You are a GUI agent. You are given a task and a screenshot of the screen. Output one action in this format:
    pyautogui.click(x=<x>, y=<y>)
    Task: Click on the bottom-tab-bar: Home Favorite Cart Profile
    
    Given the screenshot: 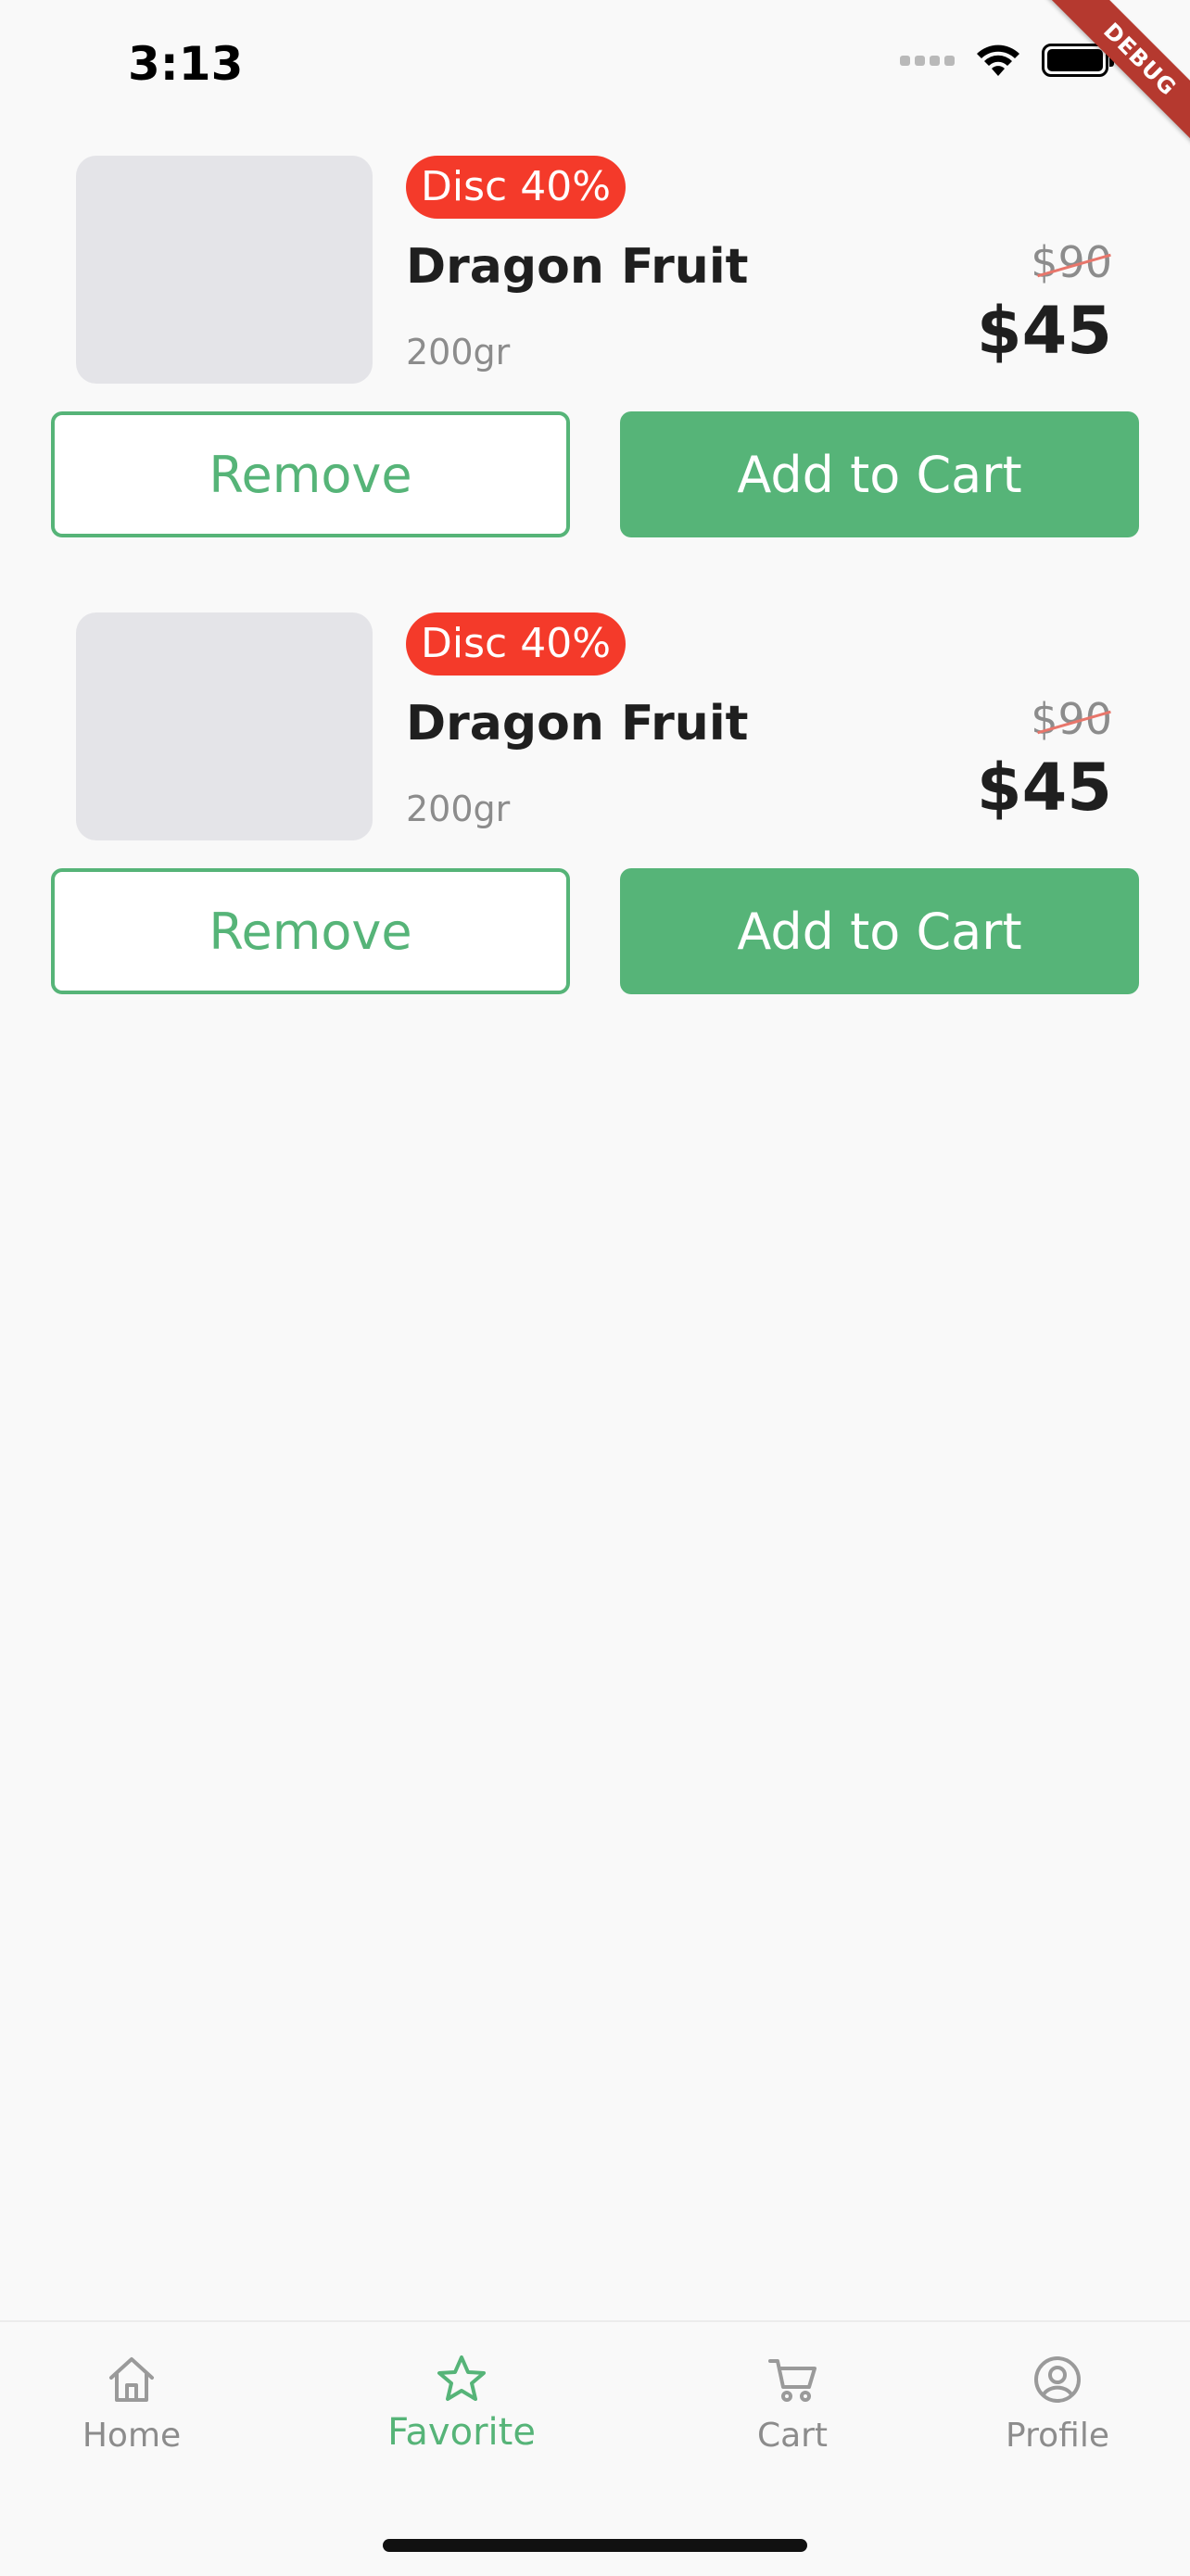 What is the action you would take?
    pyautogui.click(x=595, y=2448)
    